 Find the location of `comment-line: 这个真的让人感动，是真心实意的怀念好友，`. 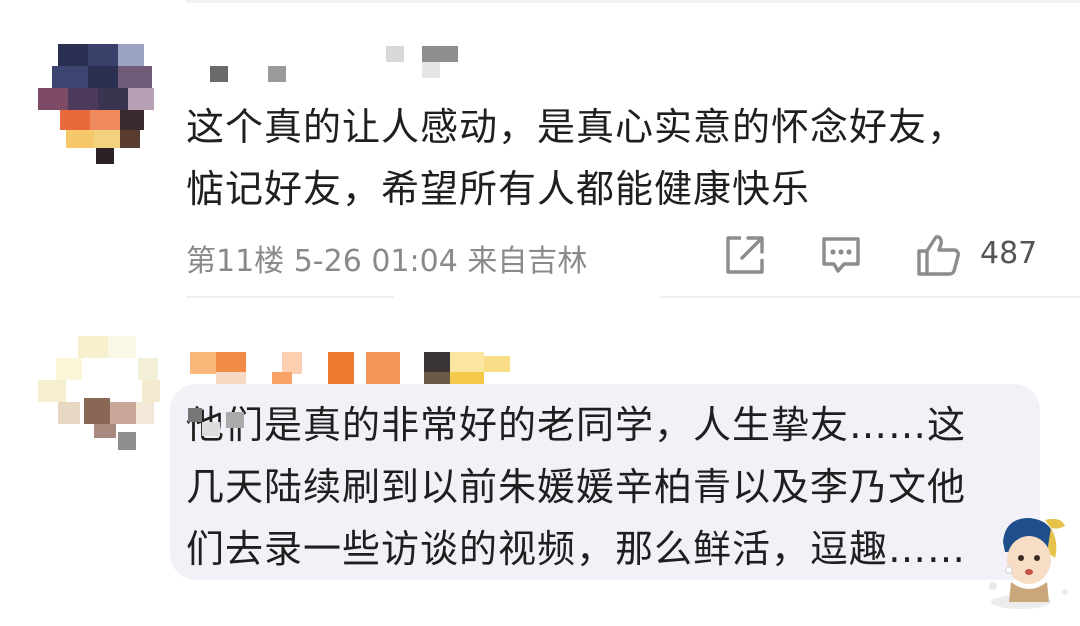

comment-line: 这个真的让人感动，是真心实意的怀念好友， is located at coordinates (576, 127).